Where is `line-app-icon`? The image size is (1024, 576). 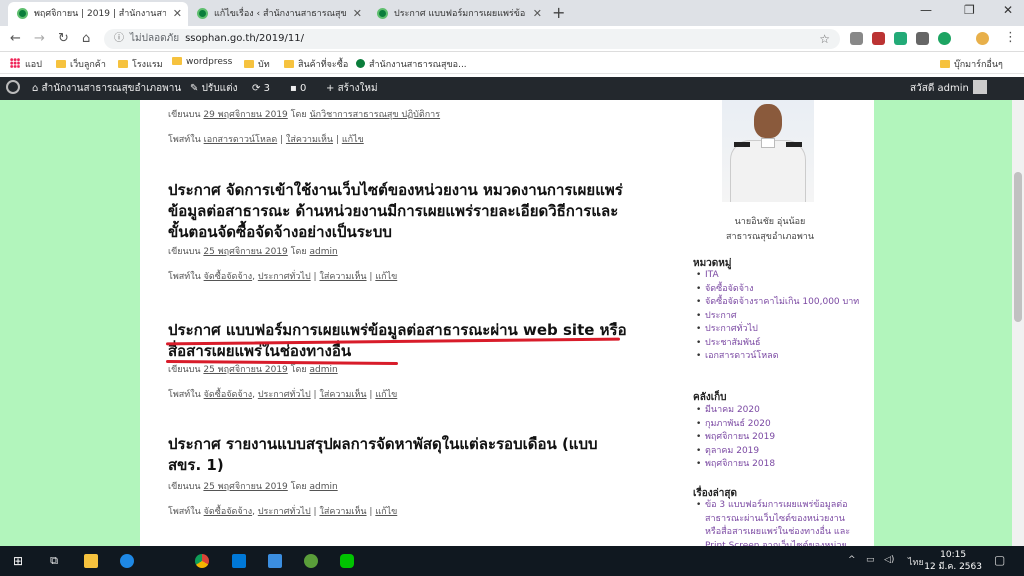 line-app-icon is located at coordinates (347, 561).